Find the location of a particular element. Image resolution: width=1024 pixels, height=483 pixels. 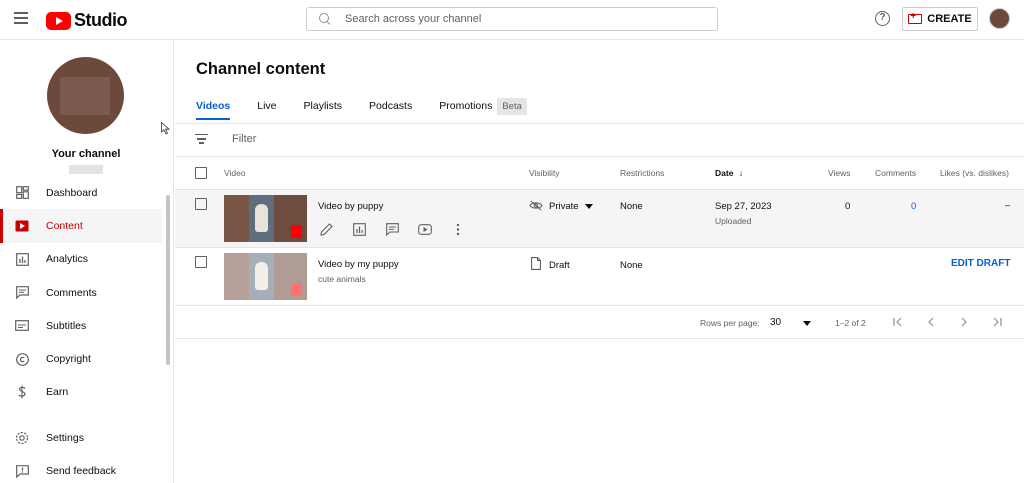

filter-input: Filter is located at coordinates (244, 139).